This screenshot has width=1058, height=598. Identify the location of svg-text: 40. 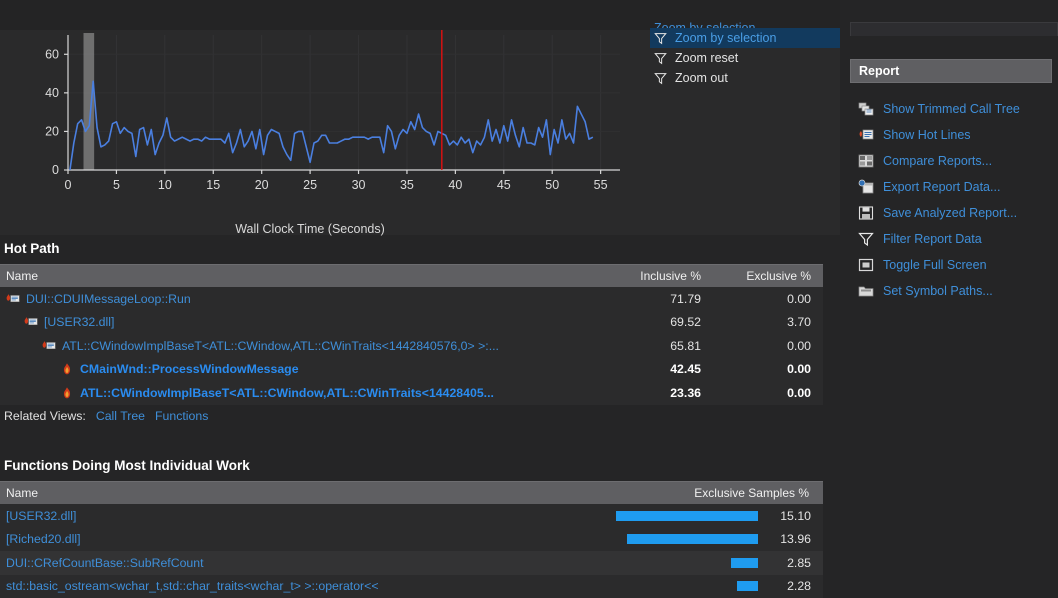
(455, 185).